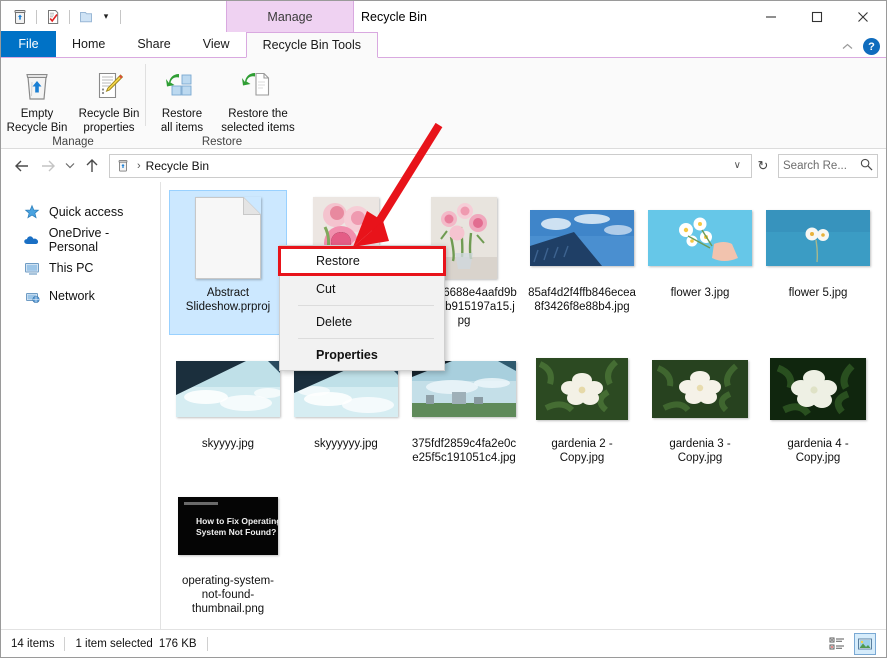 This screenshot has height=658, width=887. What do you see at coordinates (837, 644) in the screenshot?
I see `details-view-button` at bounding box center [837, 644].